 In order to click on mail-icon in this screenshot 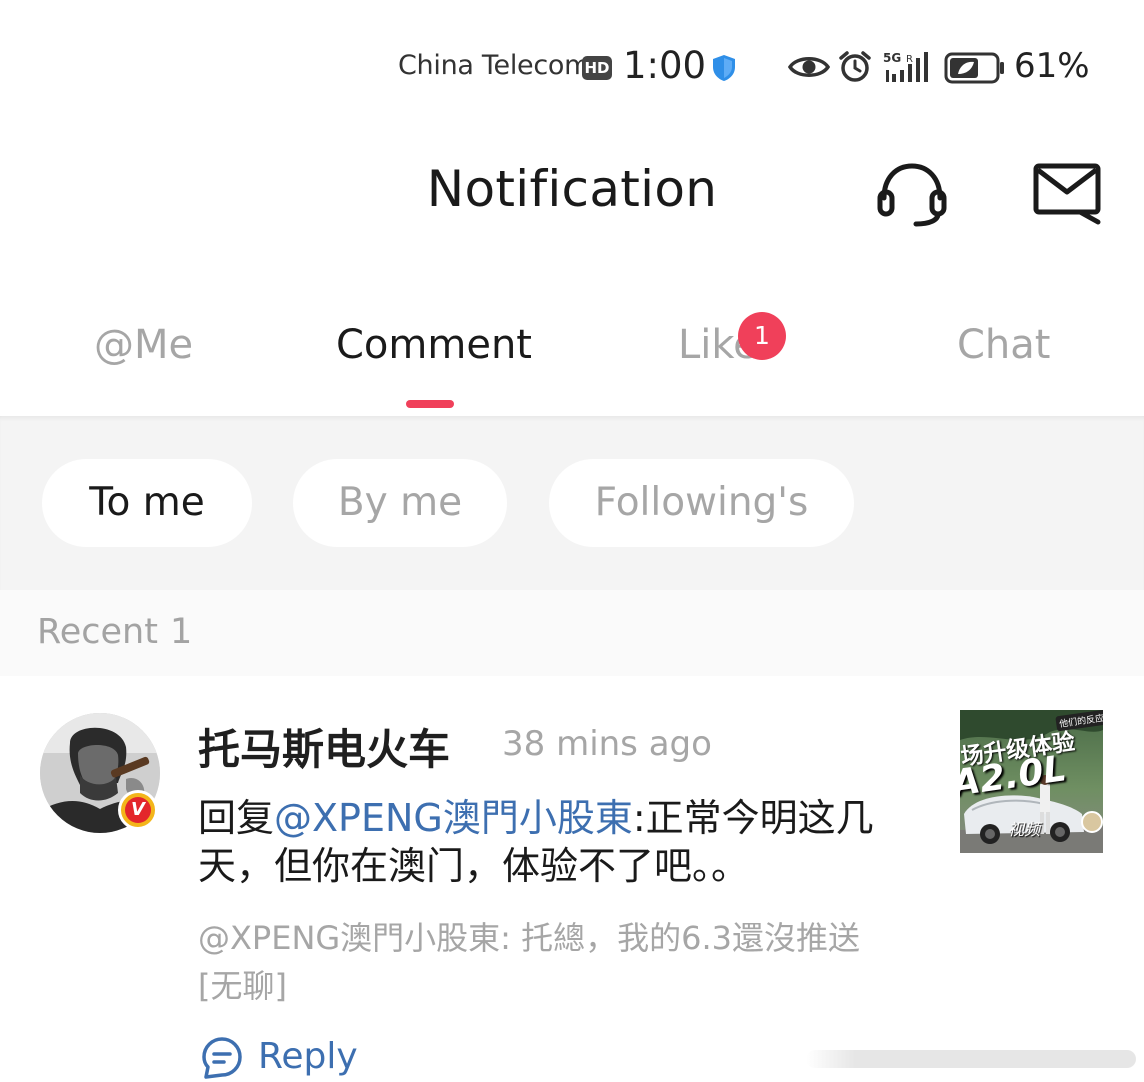, I will do `click(1067, 194)`.